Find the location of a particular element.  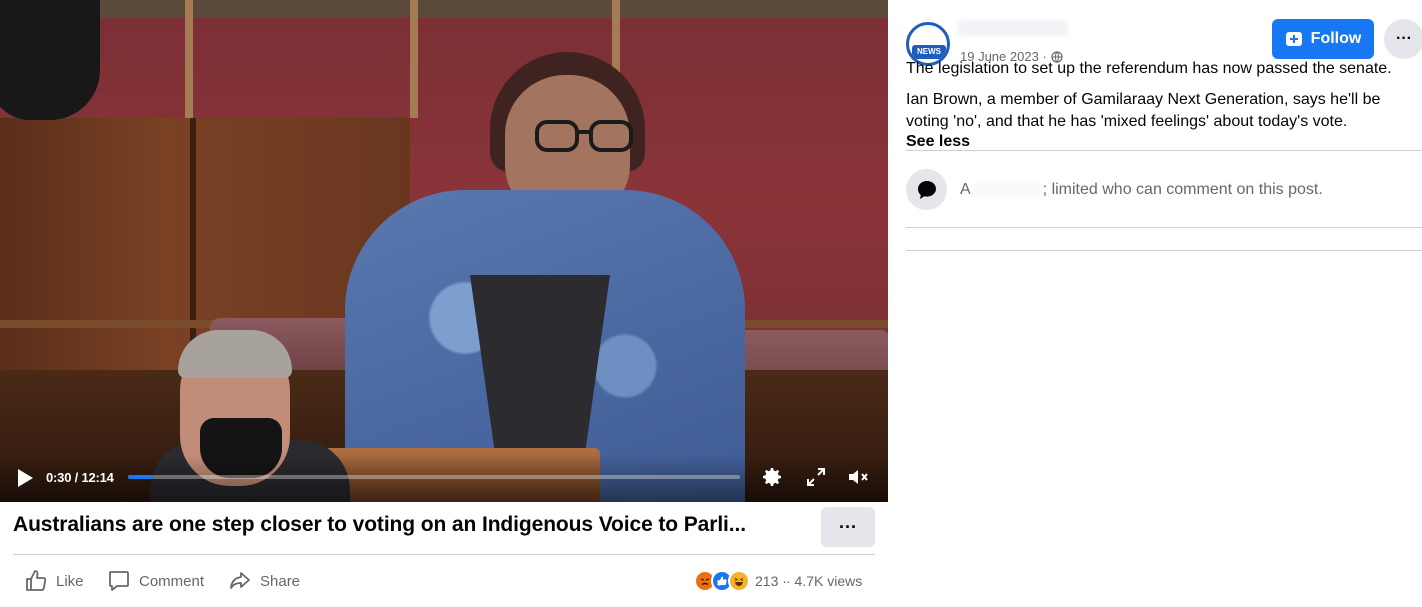

comment-button: Comment is located at coordinates (155, 581).